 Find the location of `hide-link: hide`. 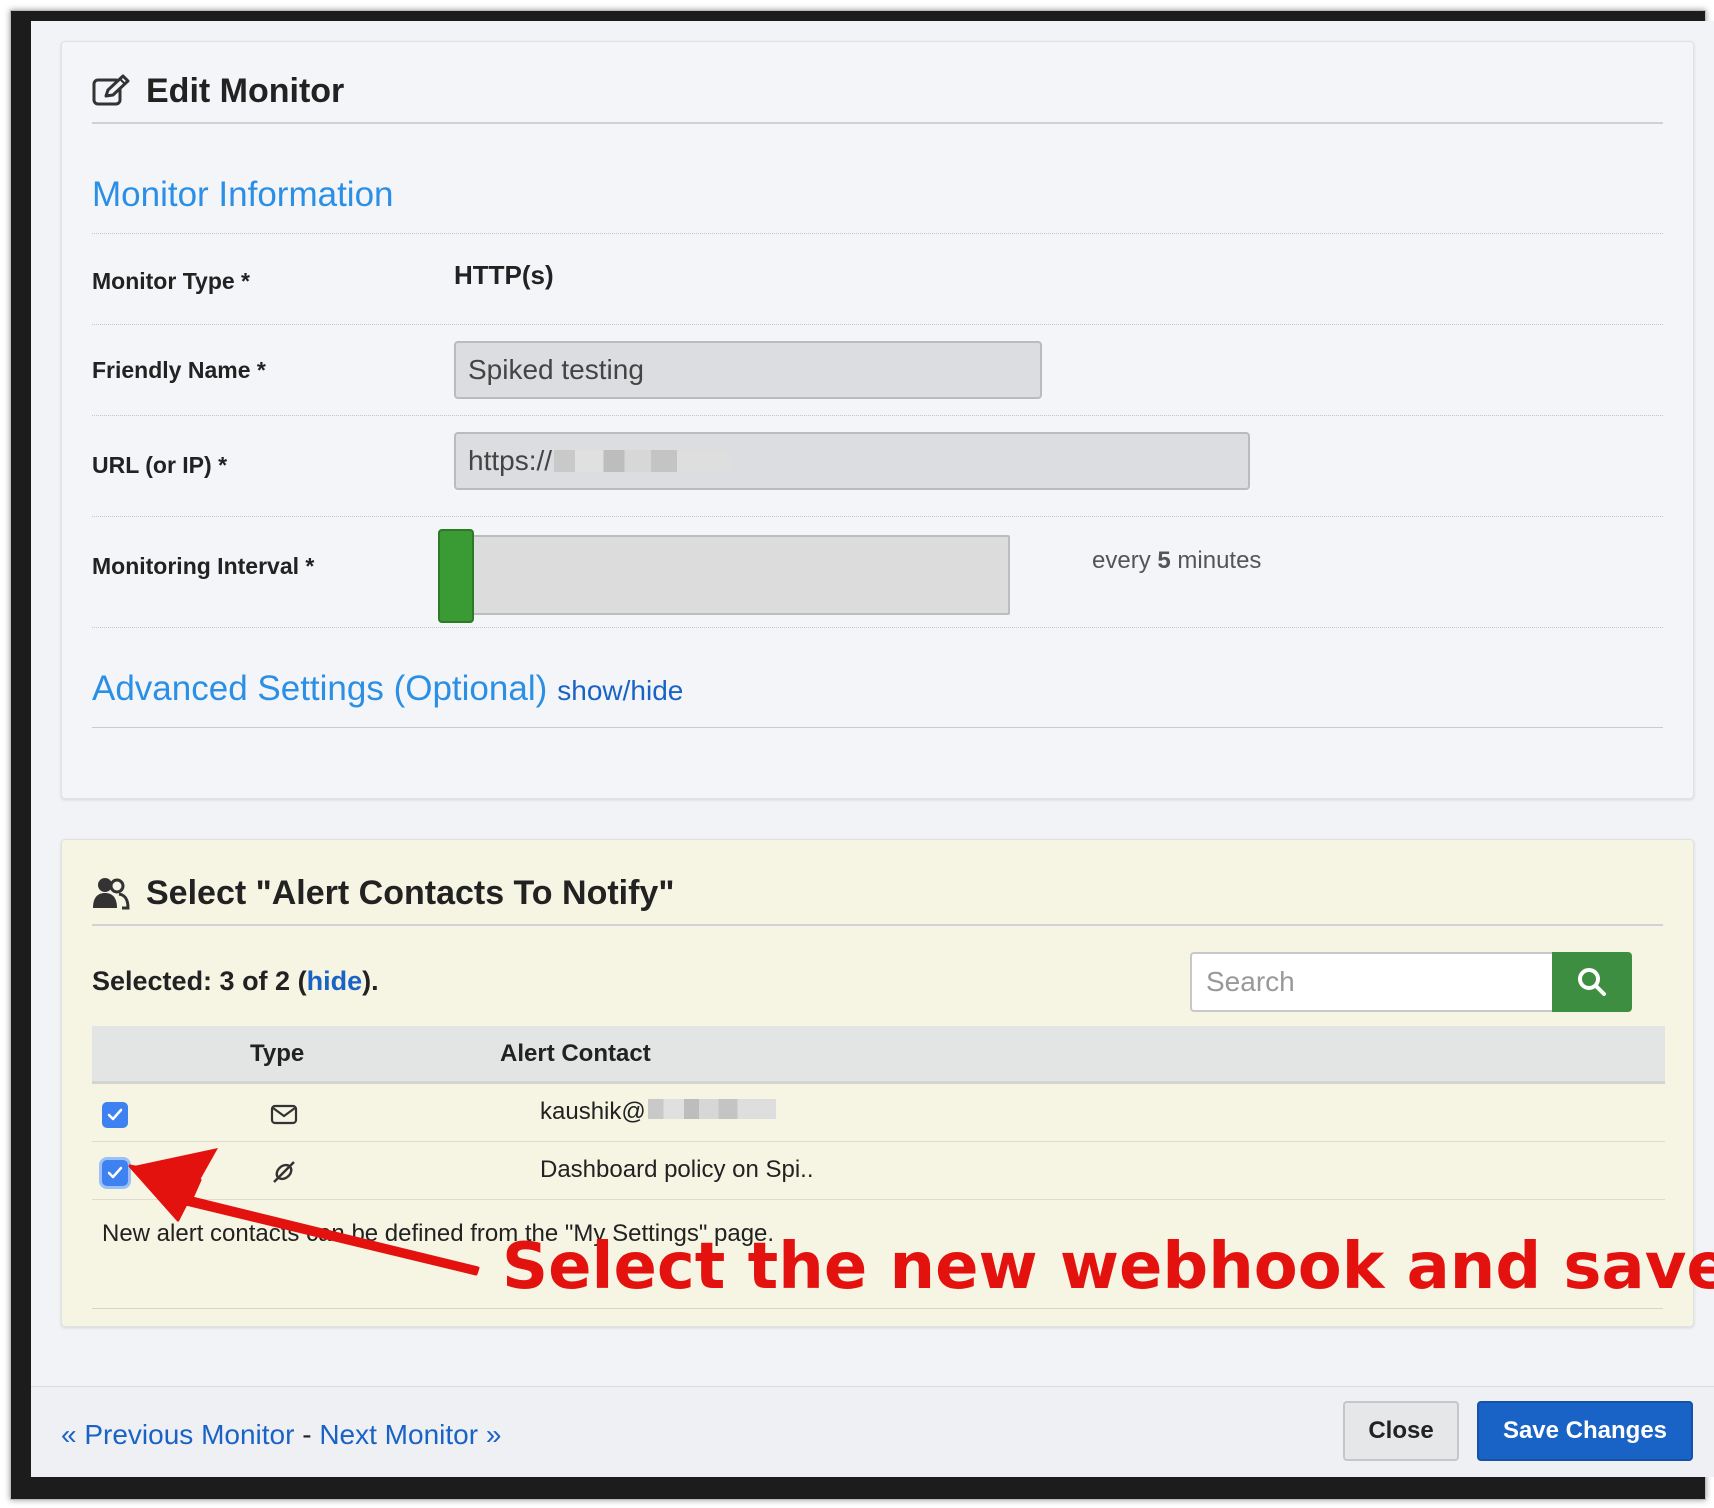

hide-link: hide is located at coordinates (335, 981).